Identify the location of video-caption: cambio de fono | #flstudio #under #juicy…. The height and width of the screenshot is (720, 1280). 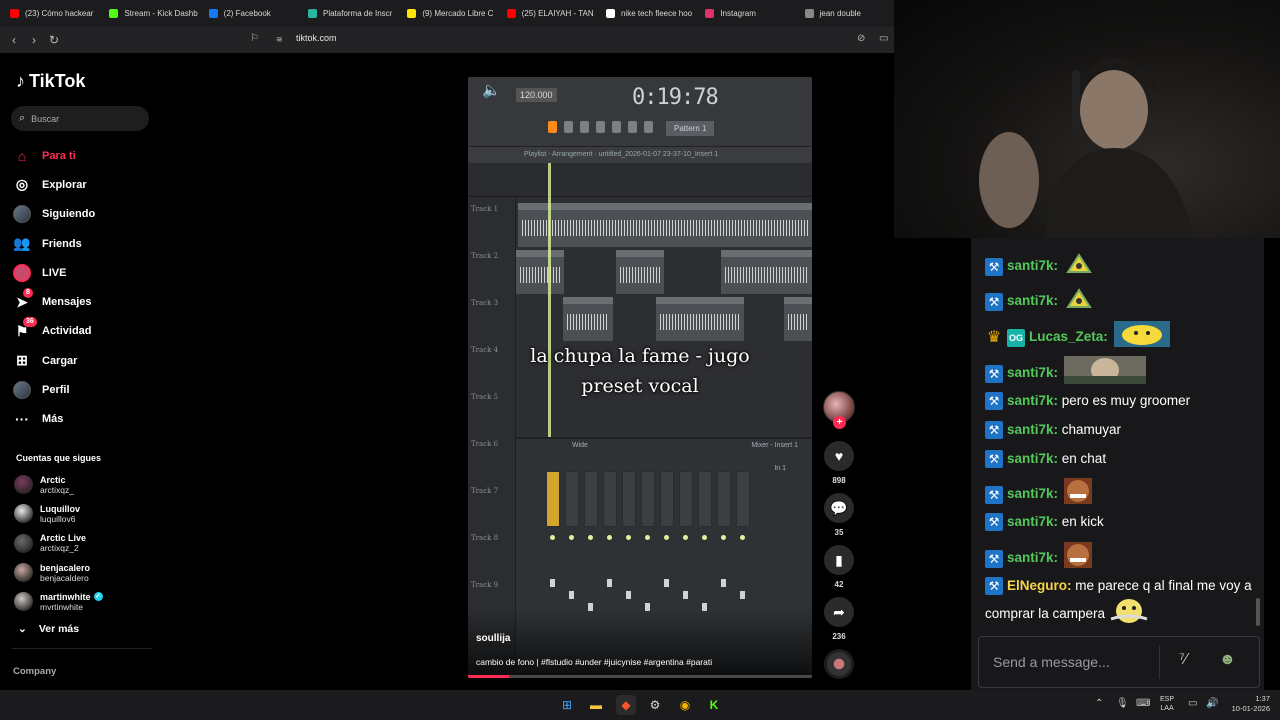
(594, 662).